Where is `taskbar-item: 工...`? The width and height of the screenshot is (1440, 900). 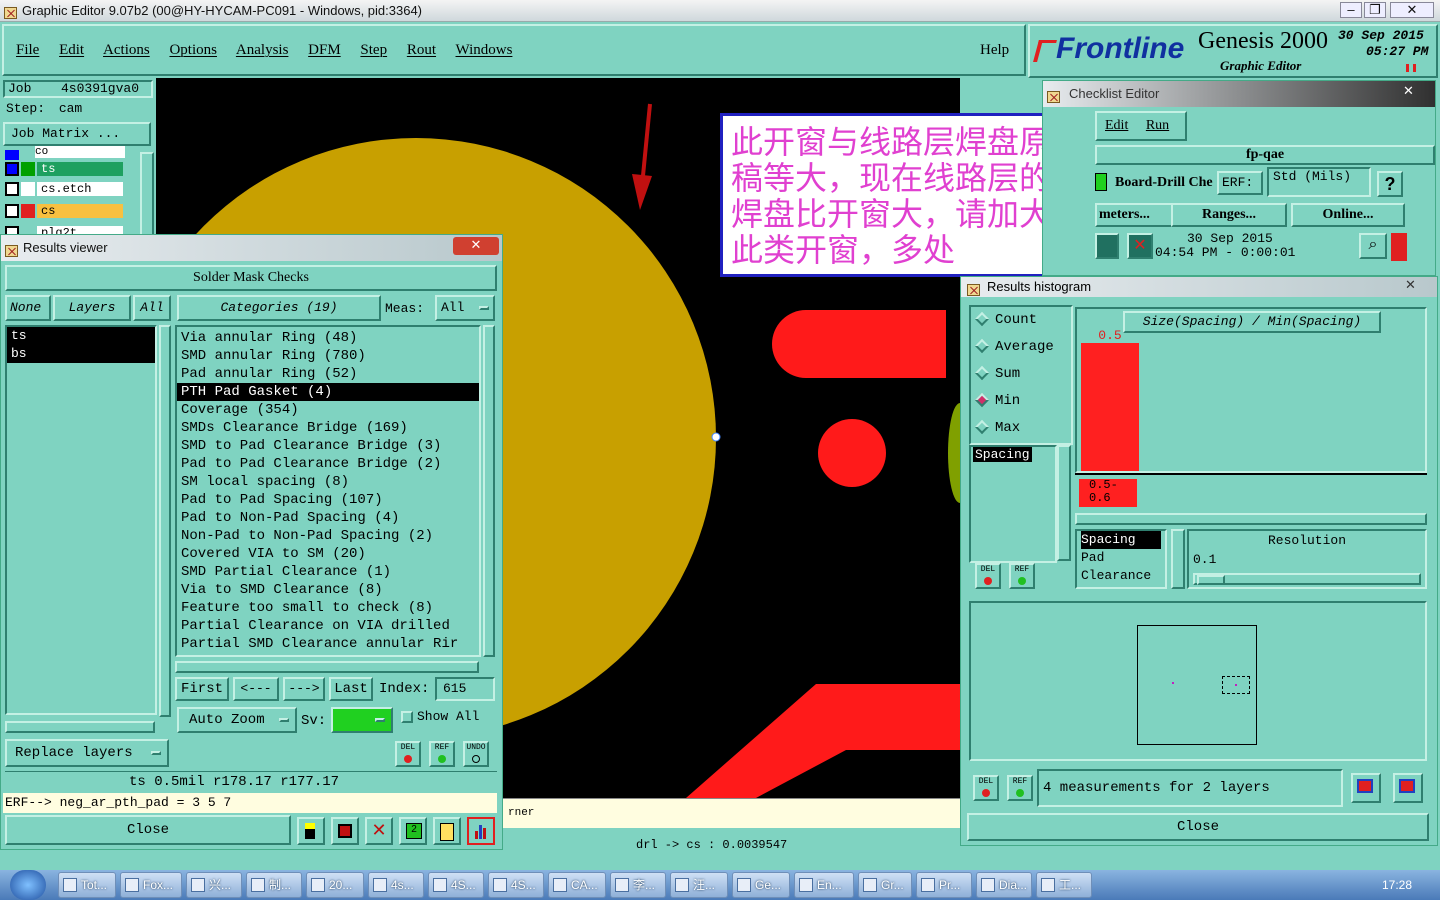
taskbar-item: 工... is located at coordinates (1064, 885).